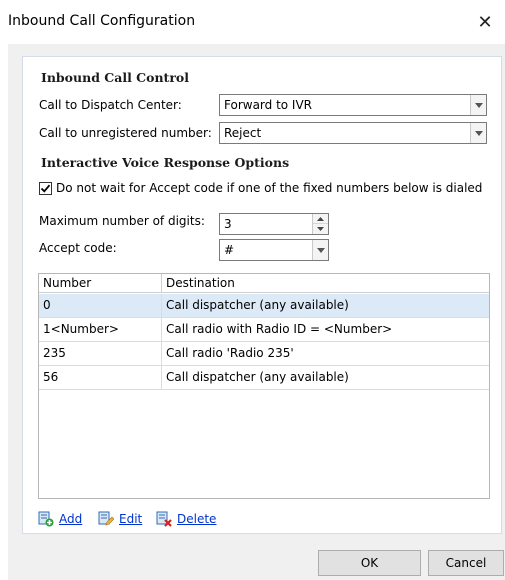 The width and height of the screenshot is (505, 580). Describe the element at coordinates (115, 77) in the screenshot. I see `inbound-call-control-heading: Inbound Call Control` at that location.